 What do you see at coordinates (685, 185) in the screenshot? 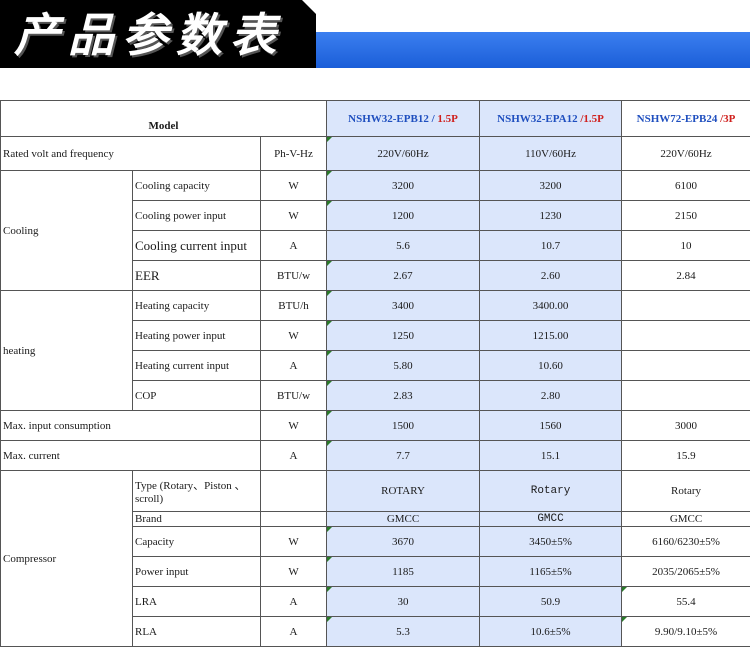
I see `cell-value: 6100` at bounding box center [685, 185].